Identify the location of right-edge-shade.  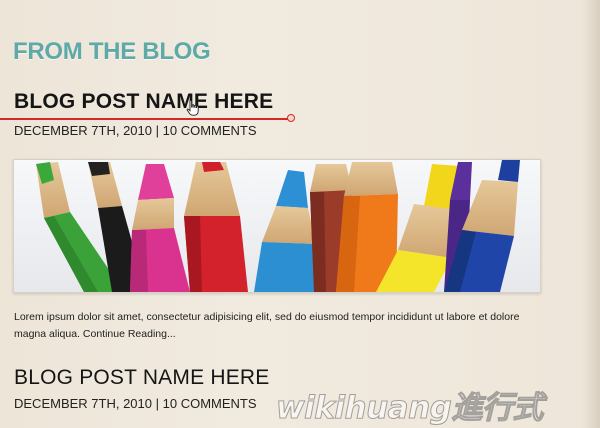
(591, 214).